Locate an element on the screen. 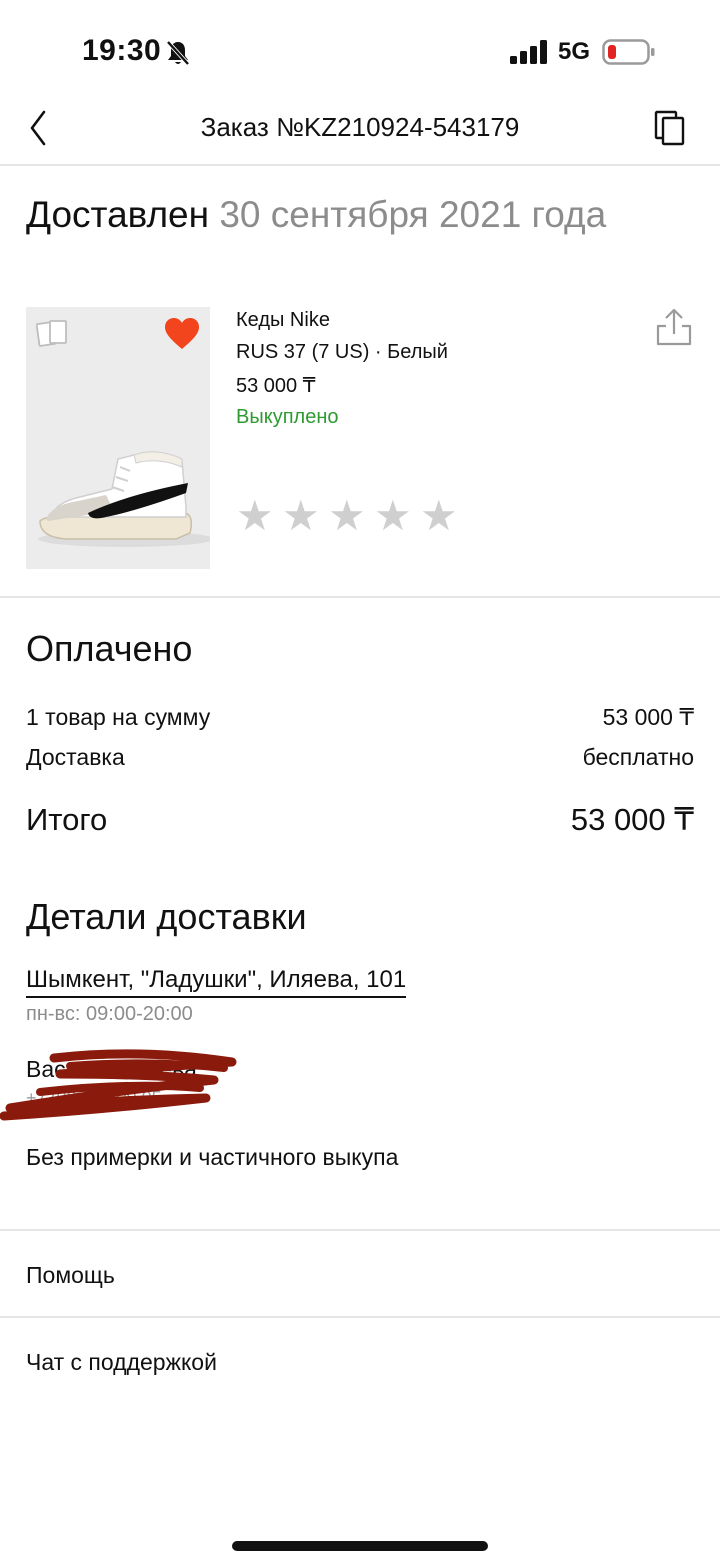 The width and height of the screenshot is (720, 1564). rating-star-5: ★ is located at coordinates (440, 516).